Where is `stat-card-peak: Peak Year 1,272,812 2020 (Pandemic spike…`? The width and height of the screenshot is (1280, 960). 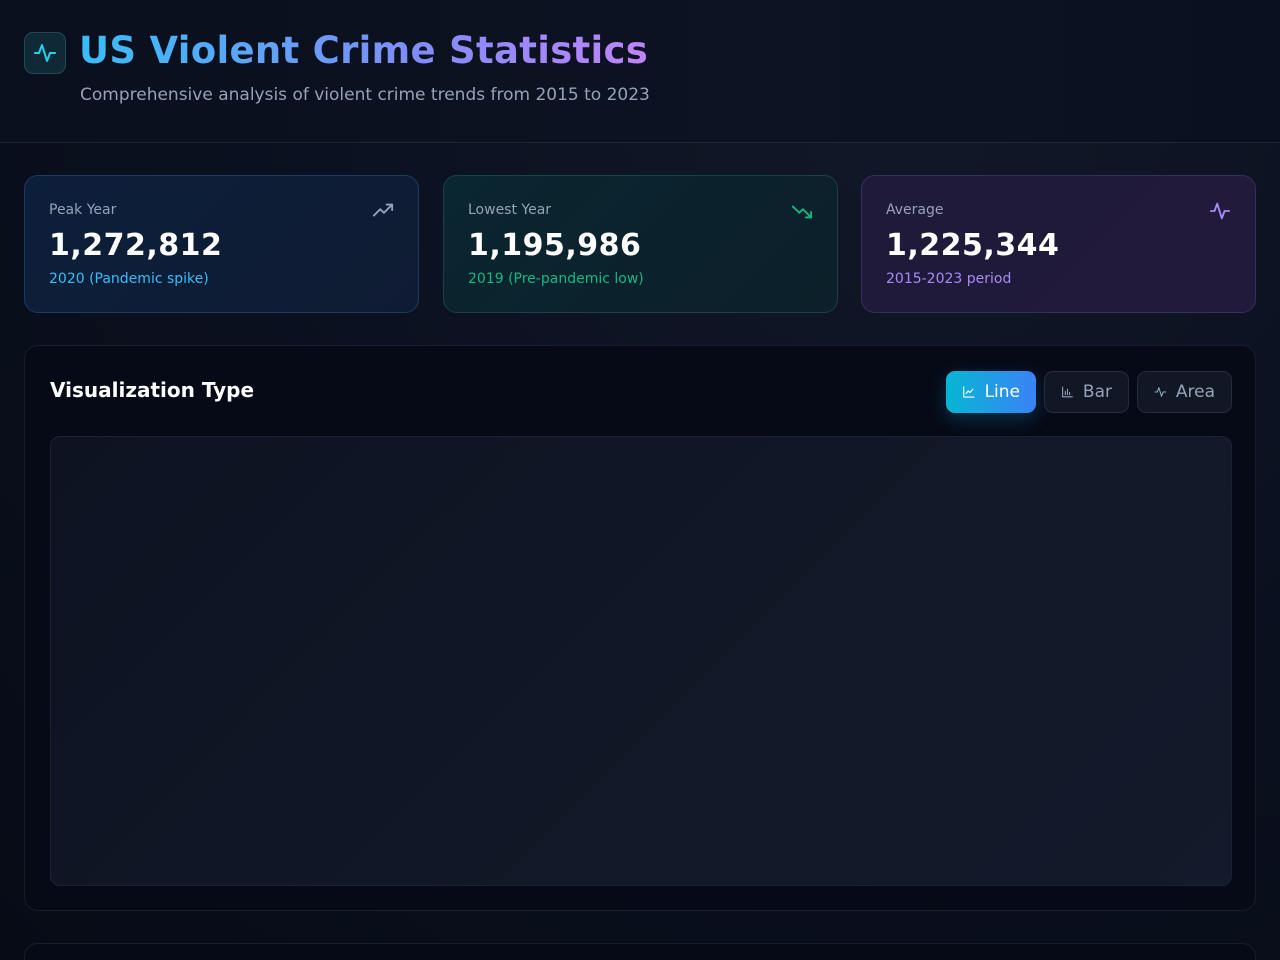
stat-card-peak: Peak Year 1,272,812 2020 (Pandemic spike… is located at coordinates (221, 244).